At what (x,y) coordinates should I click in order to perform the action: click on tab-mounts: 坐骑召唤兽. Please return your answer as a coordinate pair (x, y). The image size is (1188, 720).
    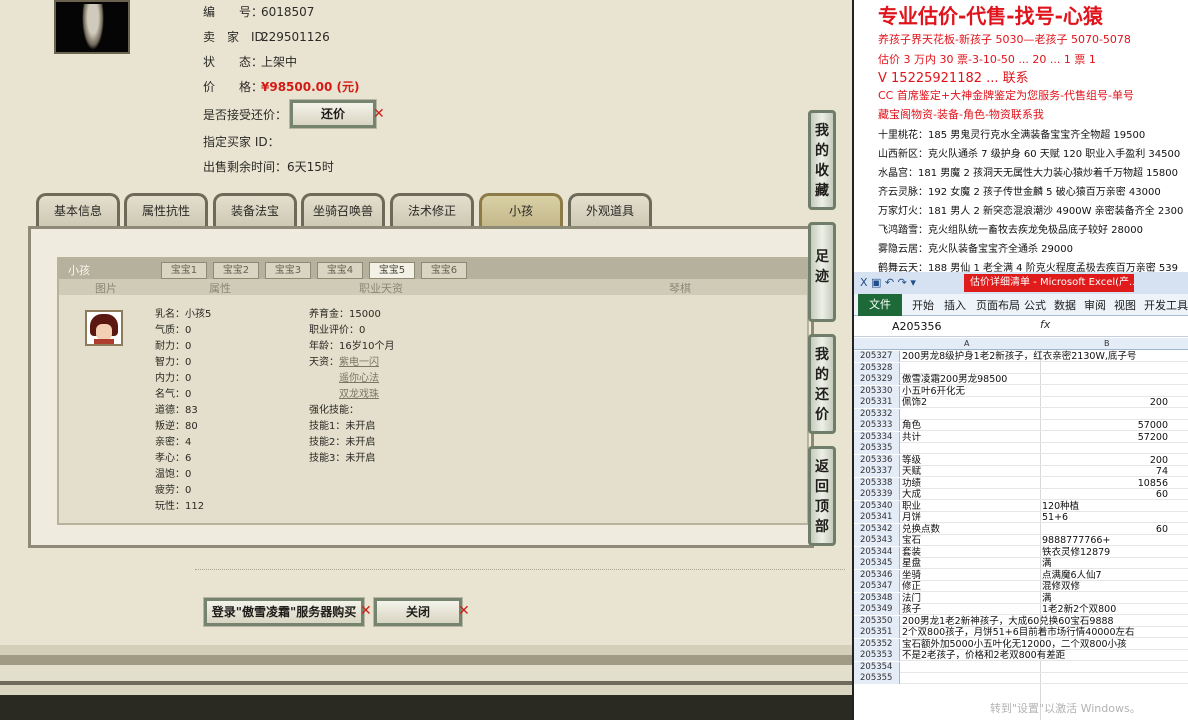
    Looking at the image, I should click on (343, 210).